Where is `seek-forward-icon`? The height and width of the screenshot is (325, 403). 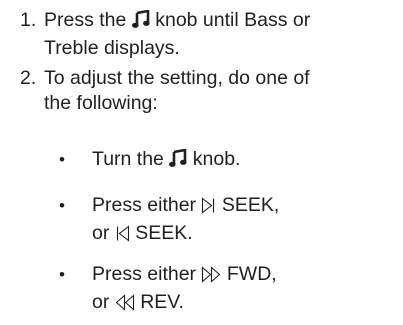 seek-forward-icon is located at coordinates (208, 208).